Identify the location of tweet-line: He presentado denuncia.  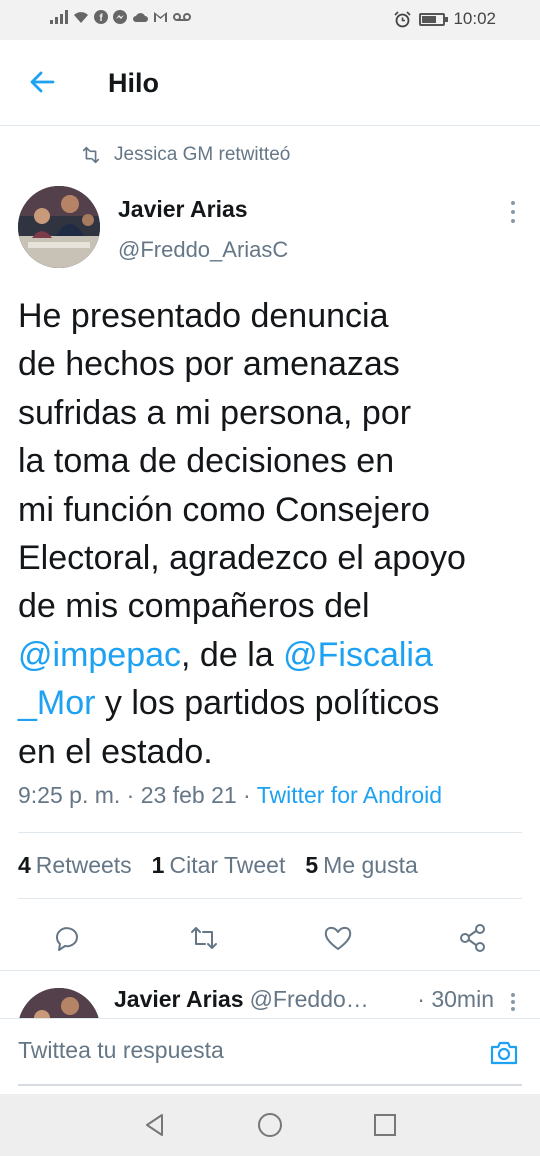
(268, 316).